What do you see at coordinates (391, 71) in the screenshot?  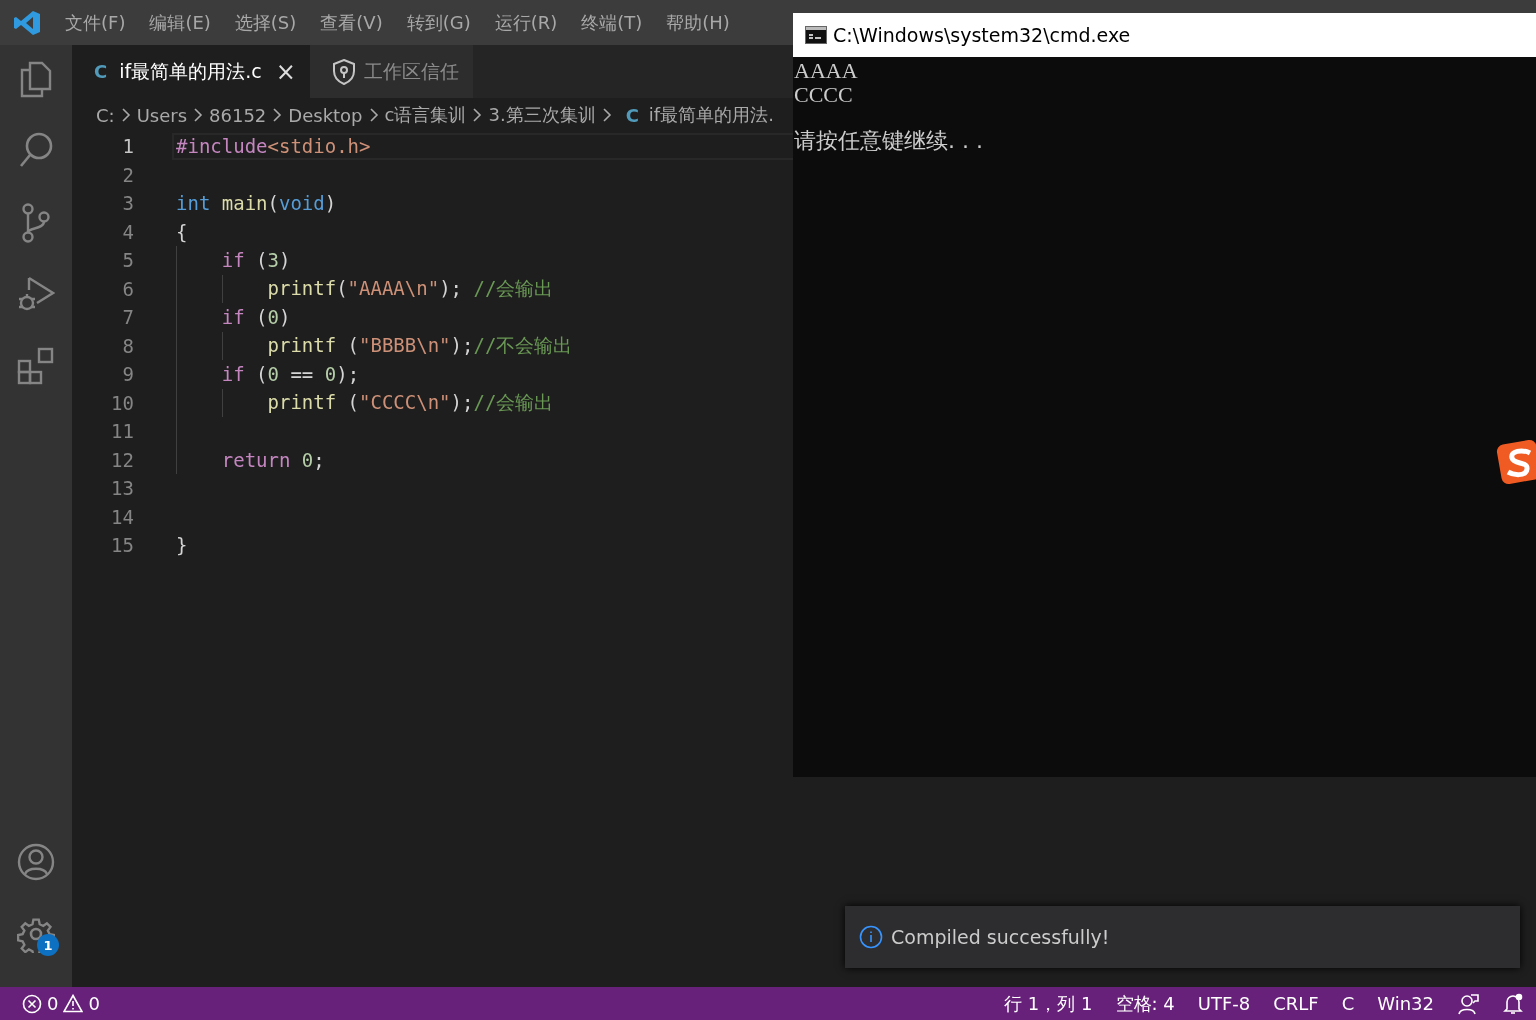 I see `editor-tab: 工作区信任` at bounding box center [391, 71].